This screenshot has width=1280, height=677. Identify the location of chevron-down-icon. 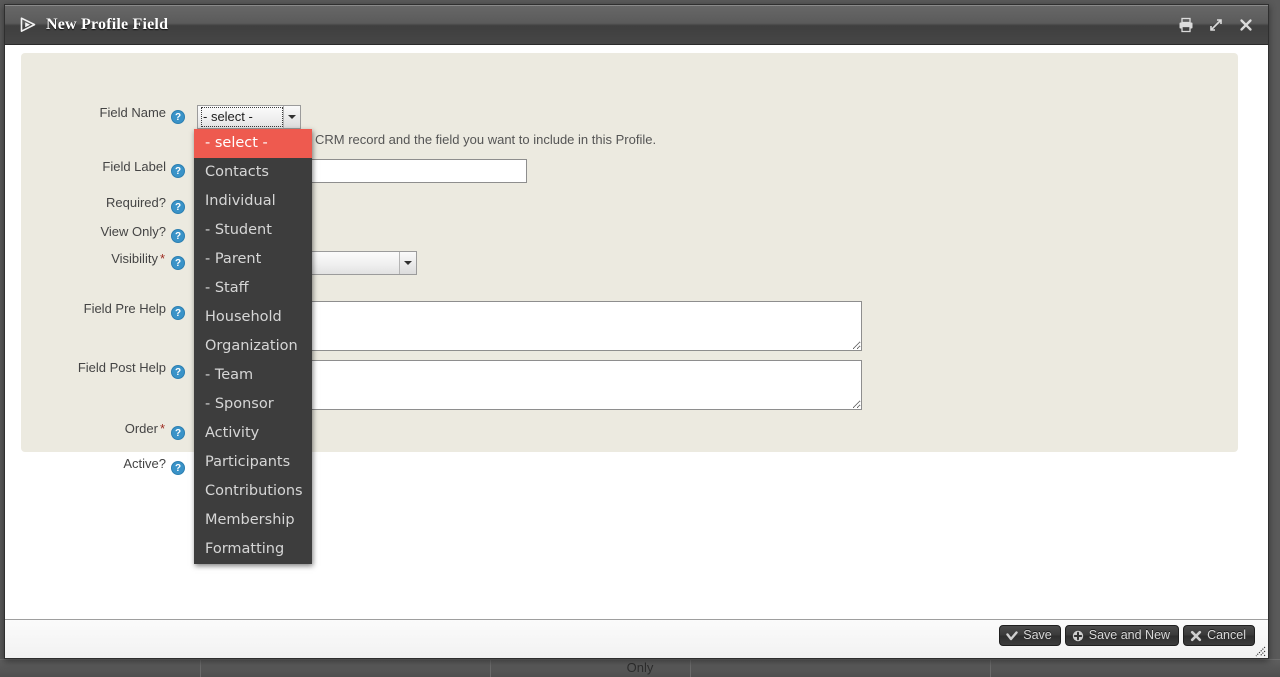
(291, 117).